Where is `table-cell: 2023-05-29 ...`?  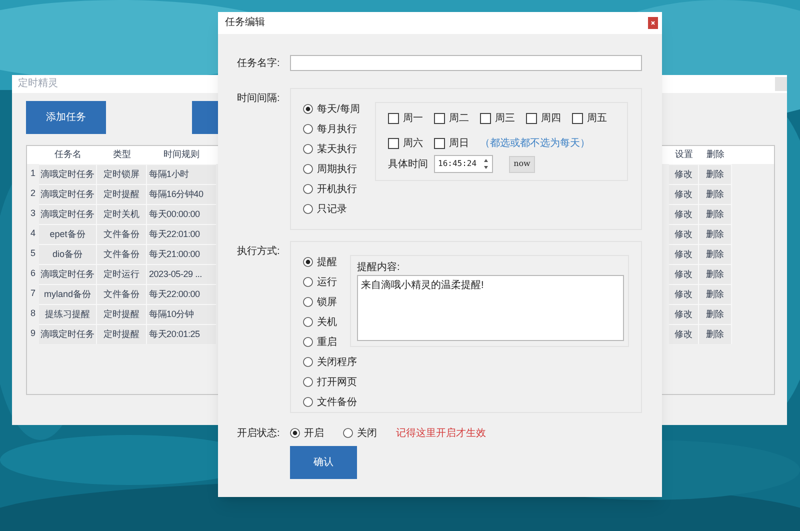 table-cell: 2023-05-29 ... is located at coordinates (181, 274).